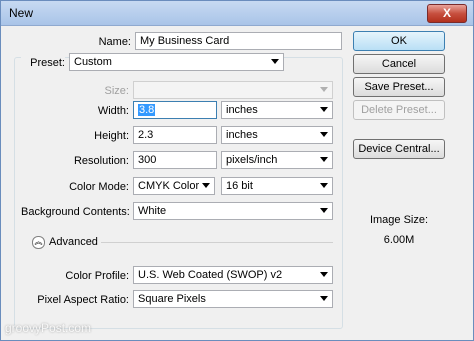 This screenshot has width=474, height=341. Describe the element at coordinates (242, 110) in the screenshot. I see `width-unit-value: inches` at that location.